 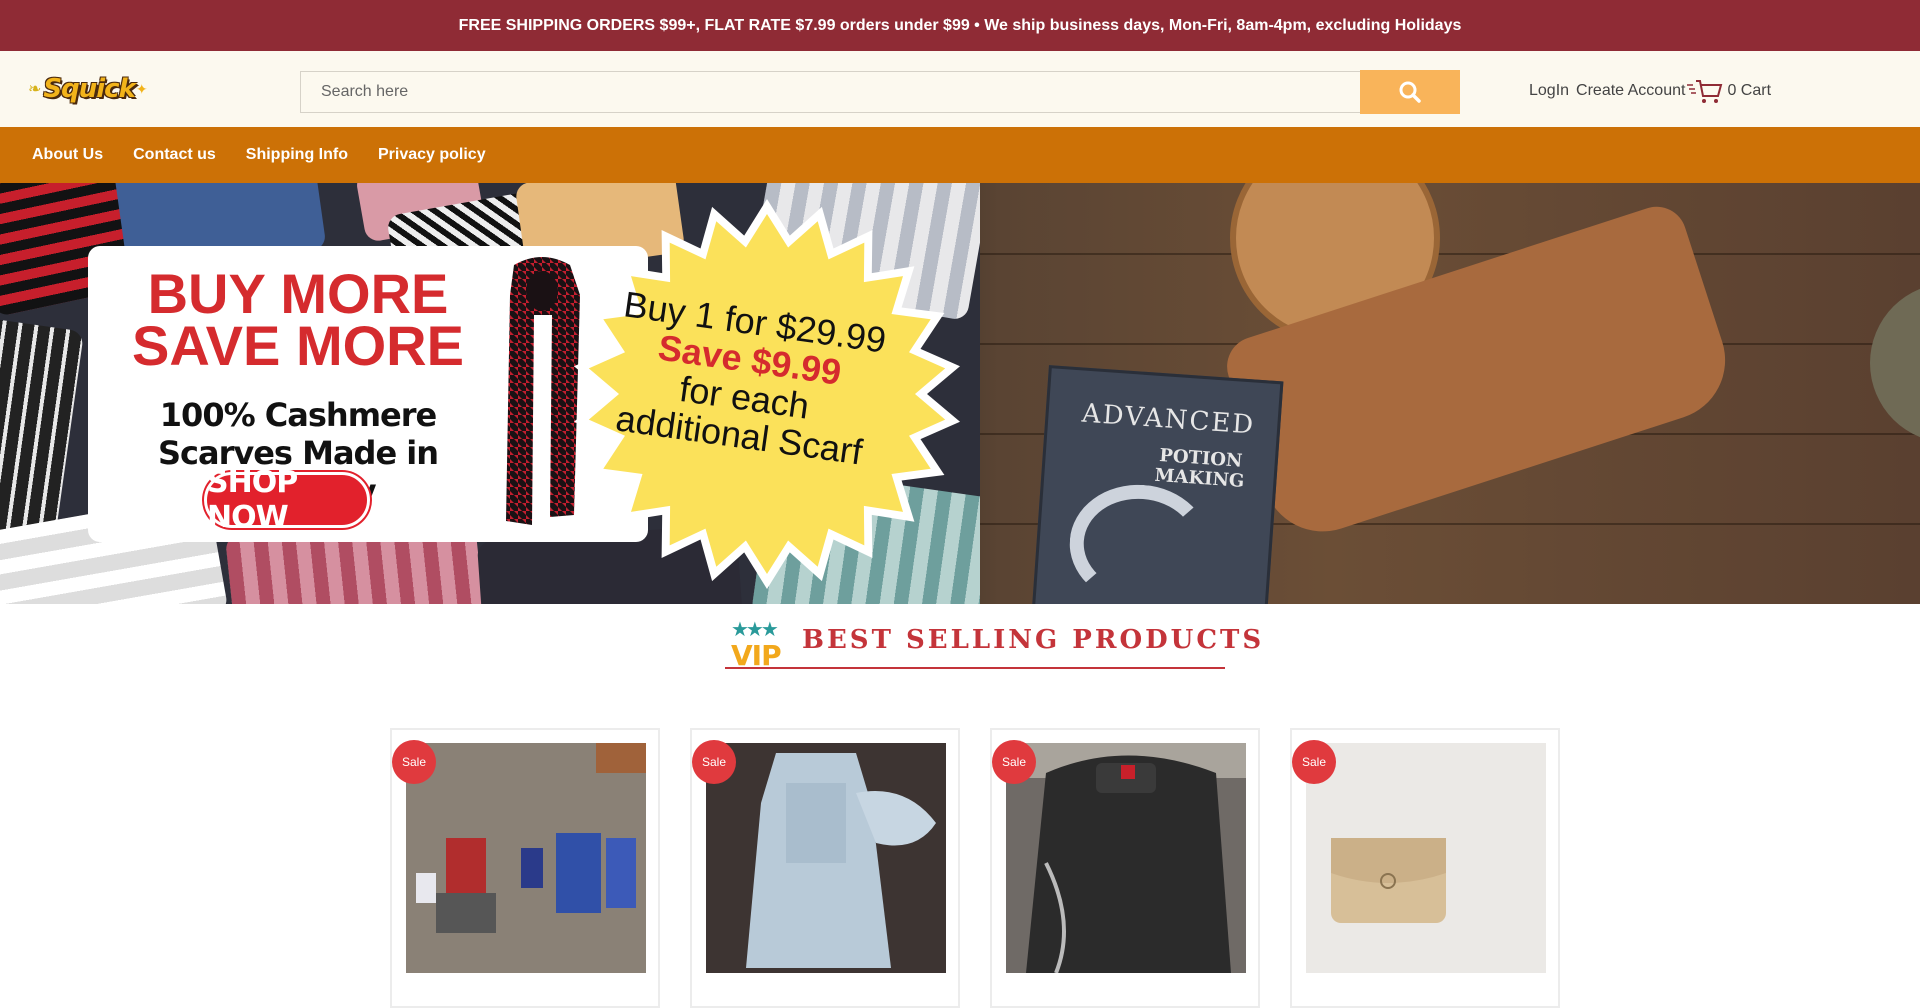 What do you see at coordinates (1157, 484) in the screenshot?
I see `potion-book-image: ADVANCED POTION MAKING` at bounding box center [1157, 484].